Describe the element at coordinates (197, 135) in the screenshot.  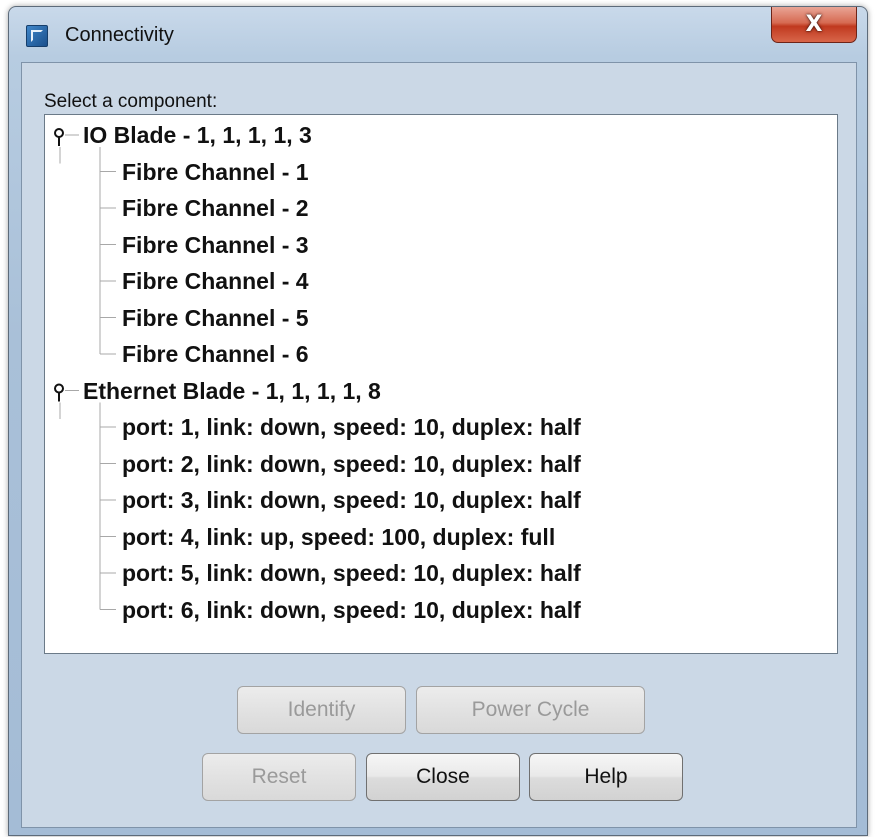
I see `tree-node-blade: IO Blade - 1, 1, 1, 1, 3` at that location.